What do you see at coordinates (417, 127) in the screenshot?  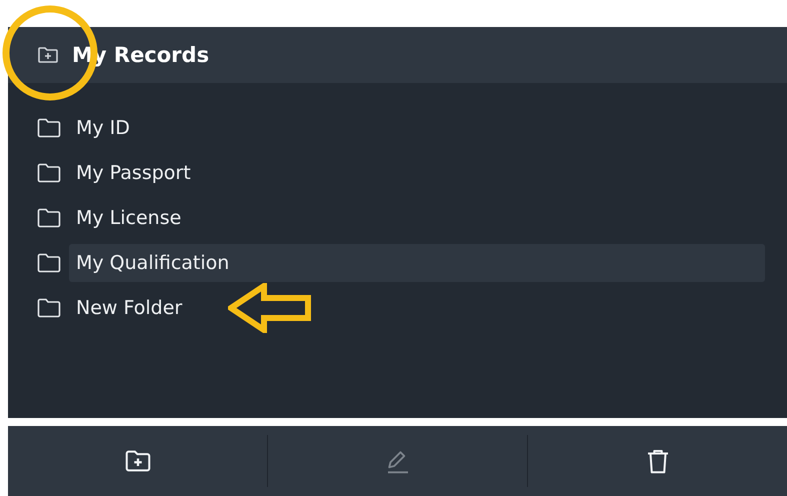 I see `folder-item: My ID` at bounding box center [417, 127].